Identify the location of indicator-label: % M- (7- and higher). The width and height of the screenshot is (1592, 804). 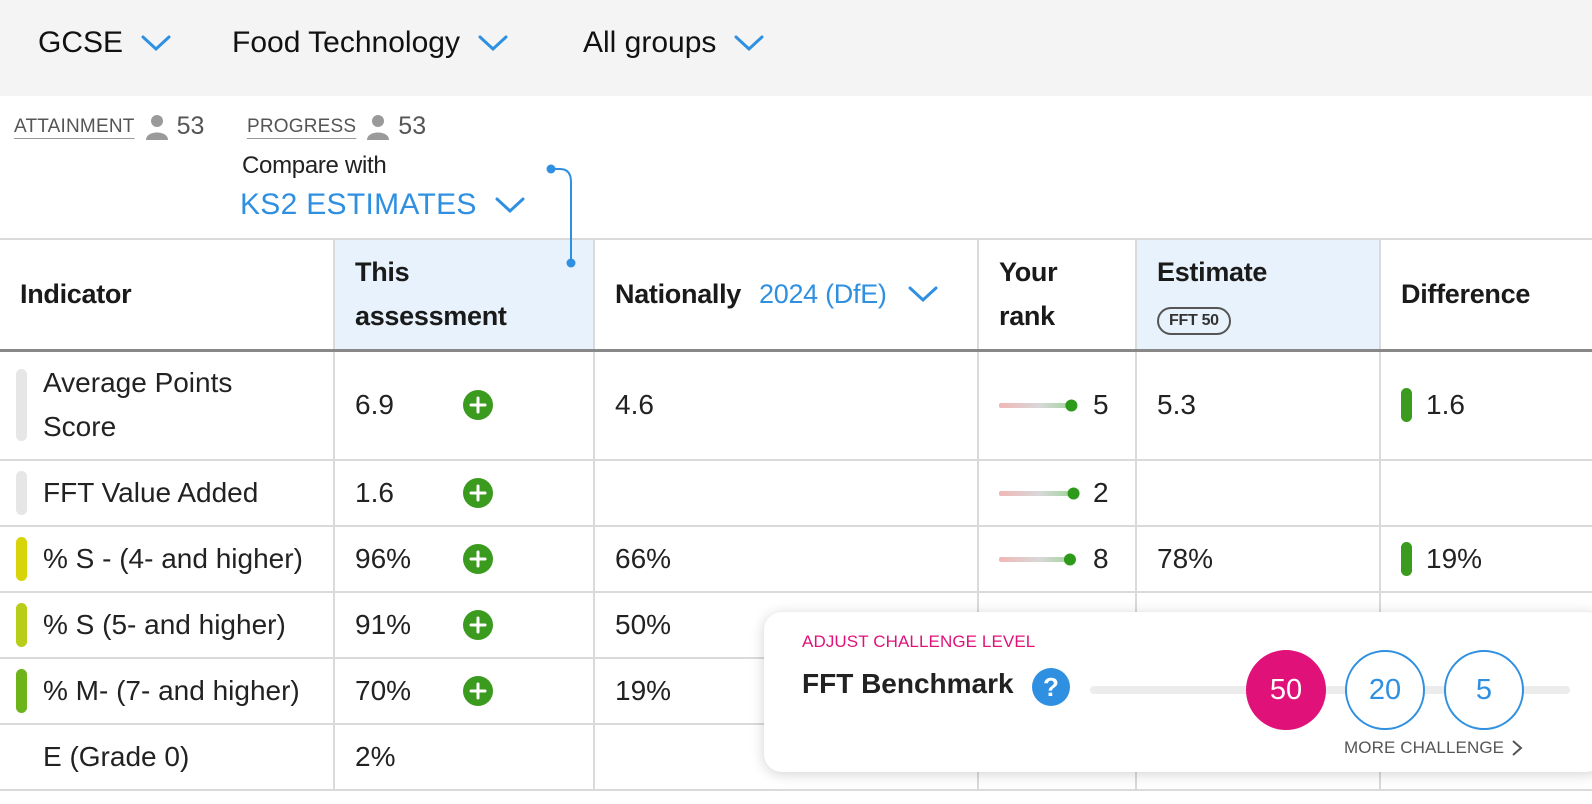
(171, 690).